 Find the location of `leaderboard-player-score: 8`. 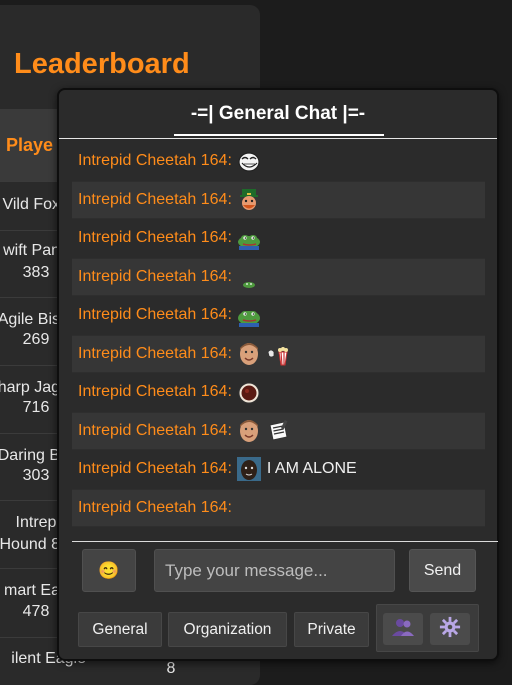

leaderboard-player-score: 8 is located at coordinates (171, 668).